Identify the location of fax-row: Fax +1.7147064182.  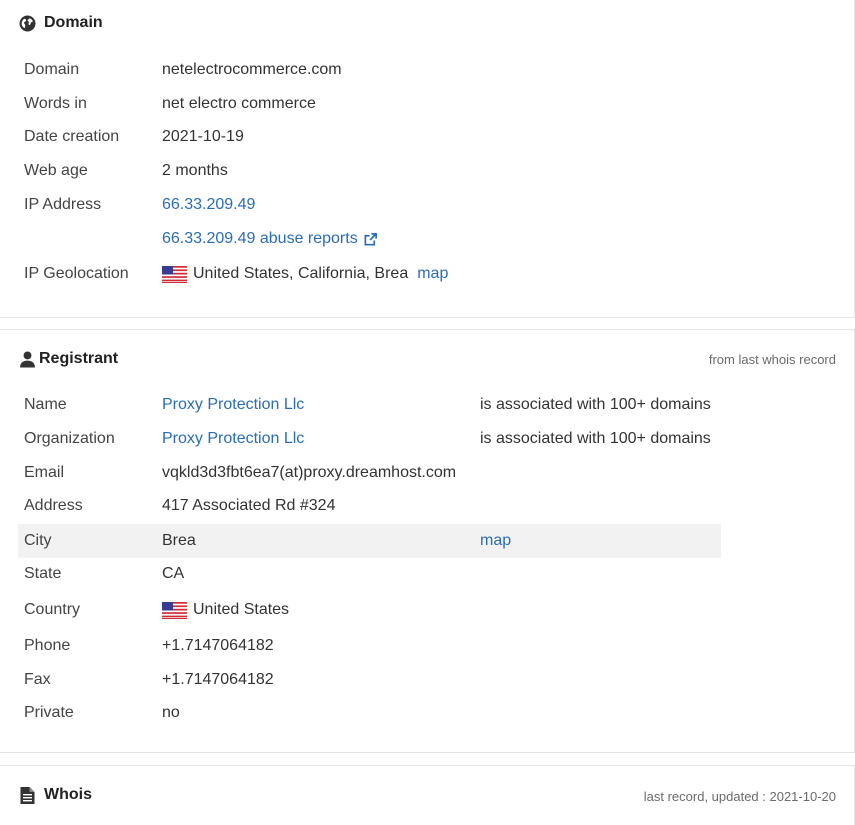
(369, 680).